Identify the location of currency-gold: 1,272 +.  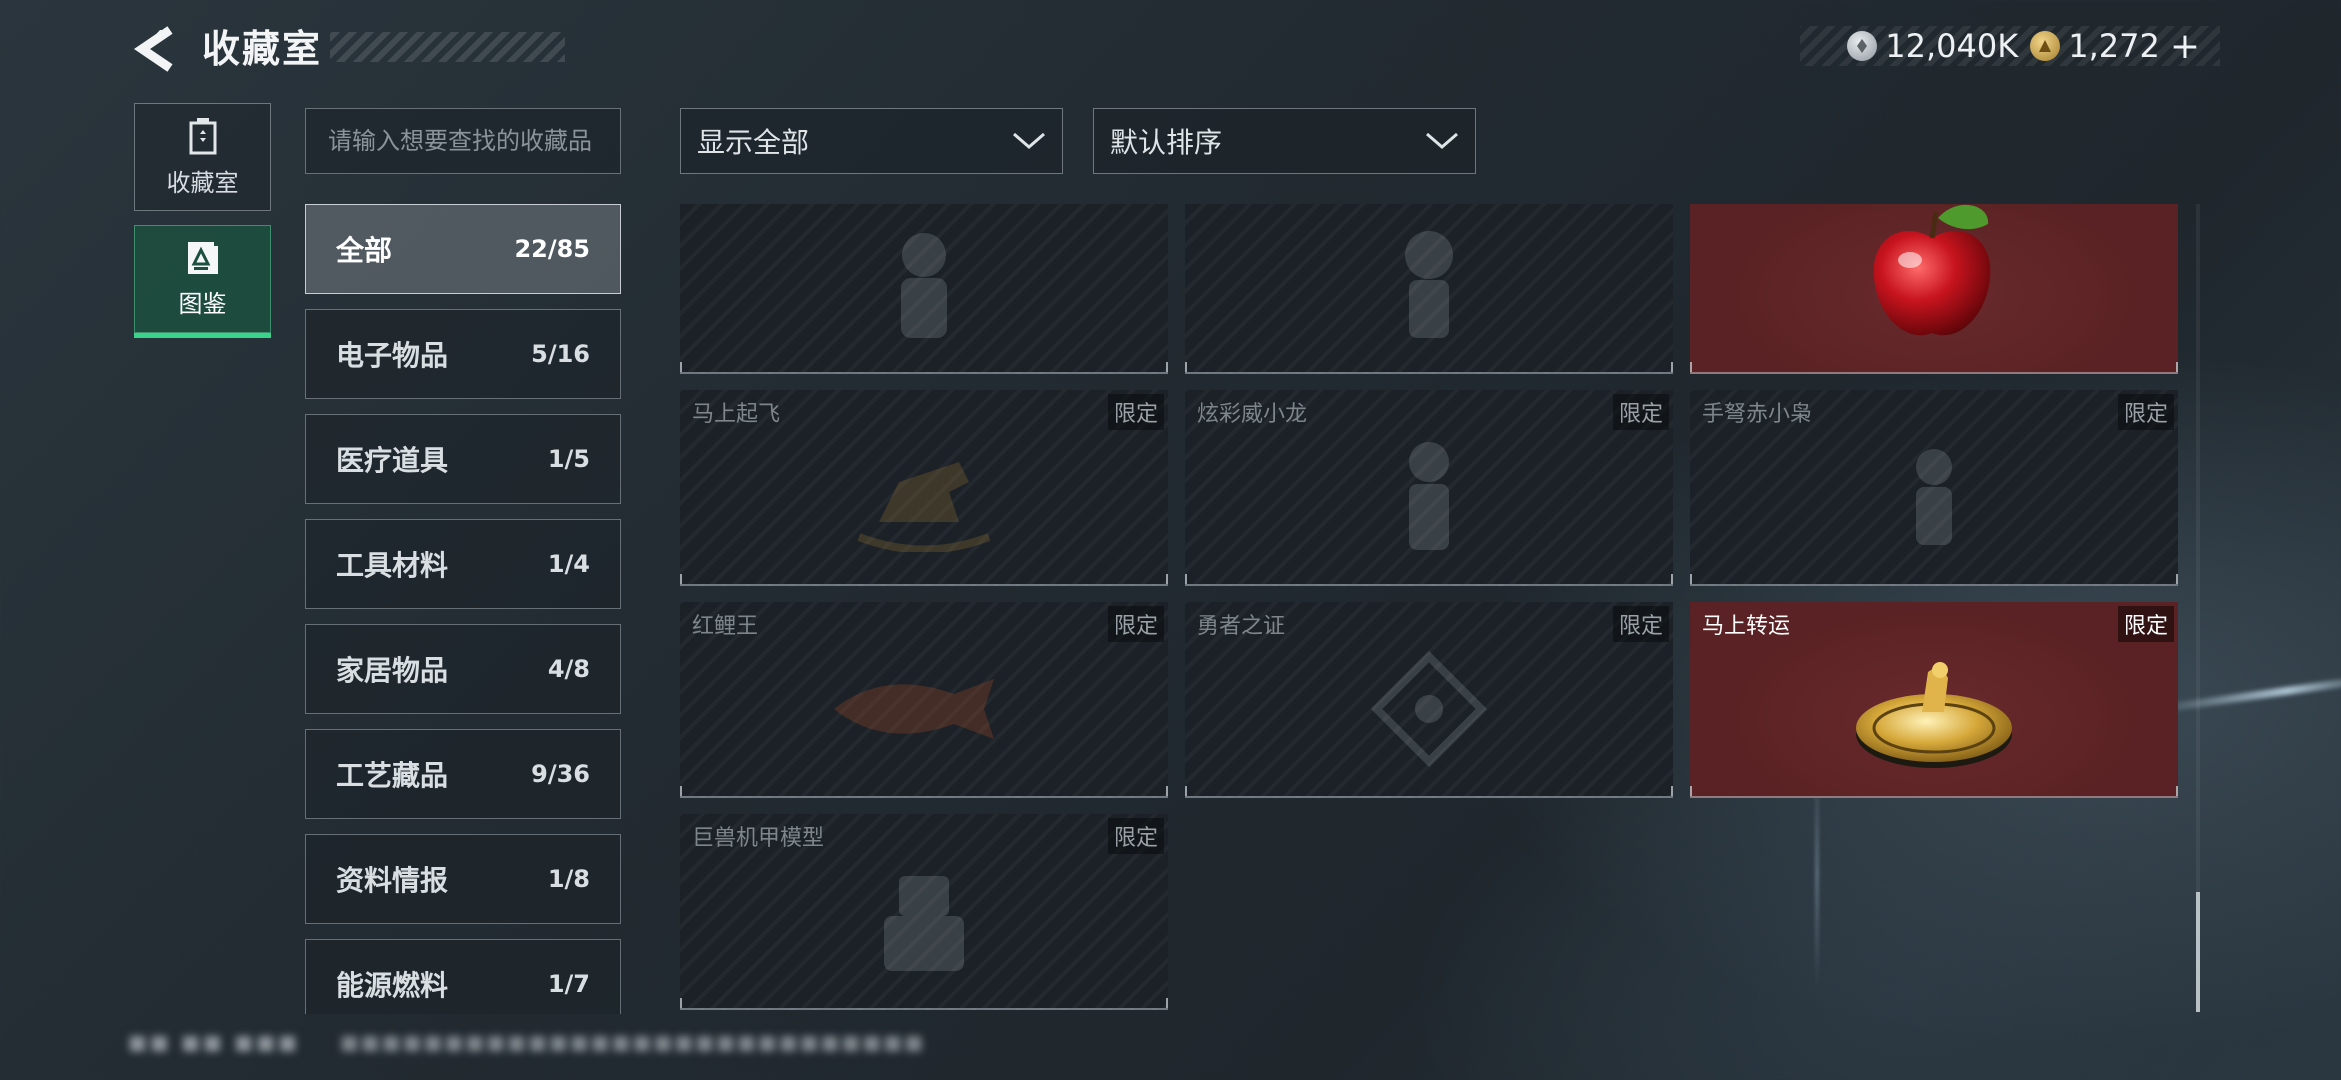
(2115, 46).